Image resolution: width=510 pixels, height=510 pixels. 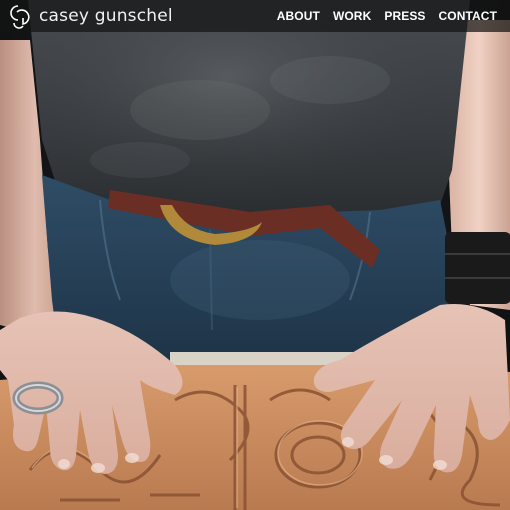 I want to click on nav-link-work: WORK, so click(x=352, y=16).